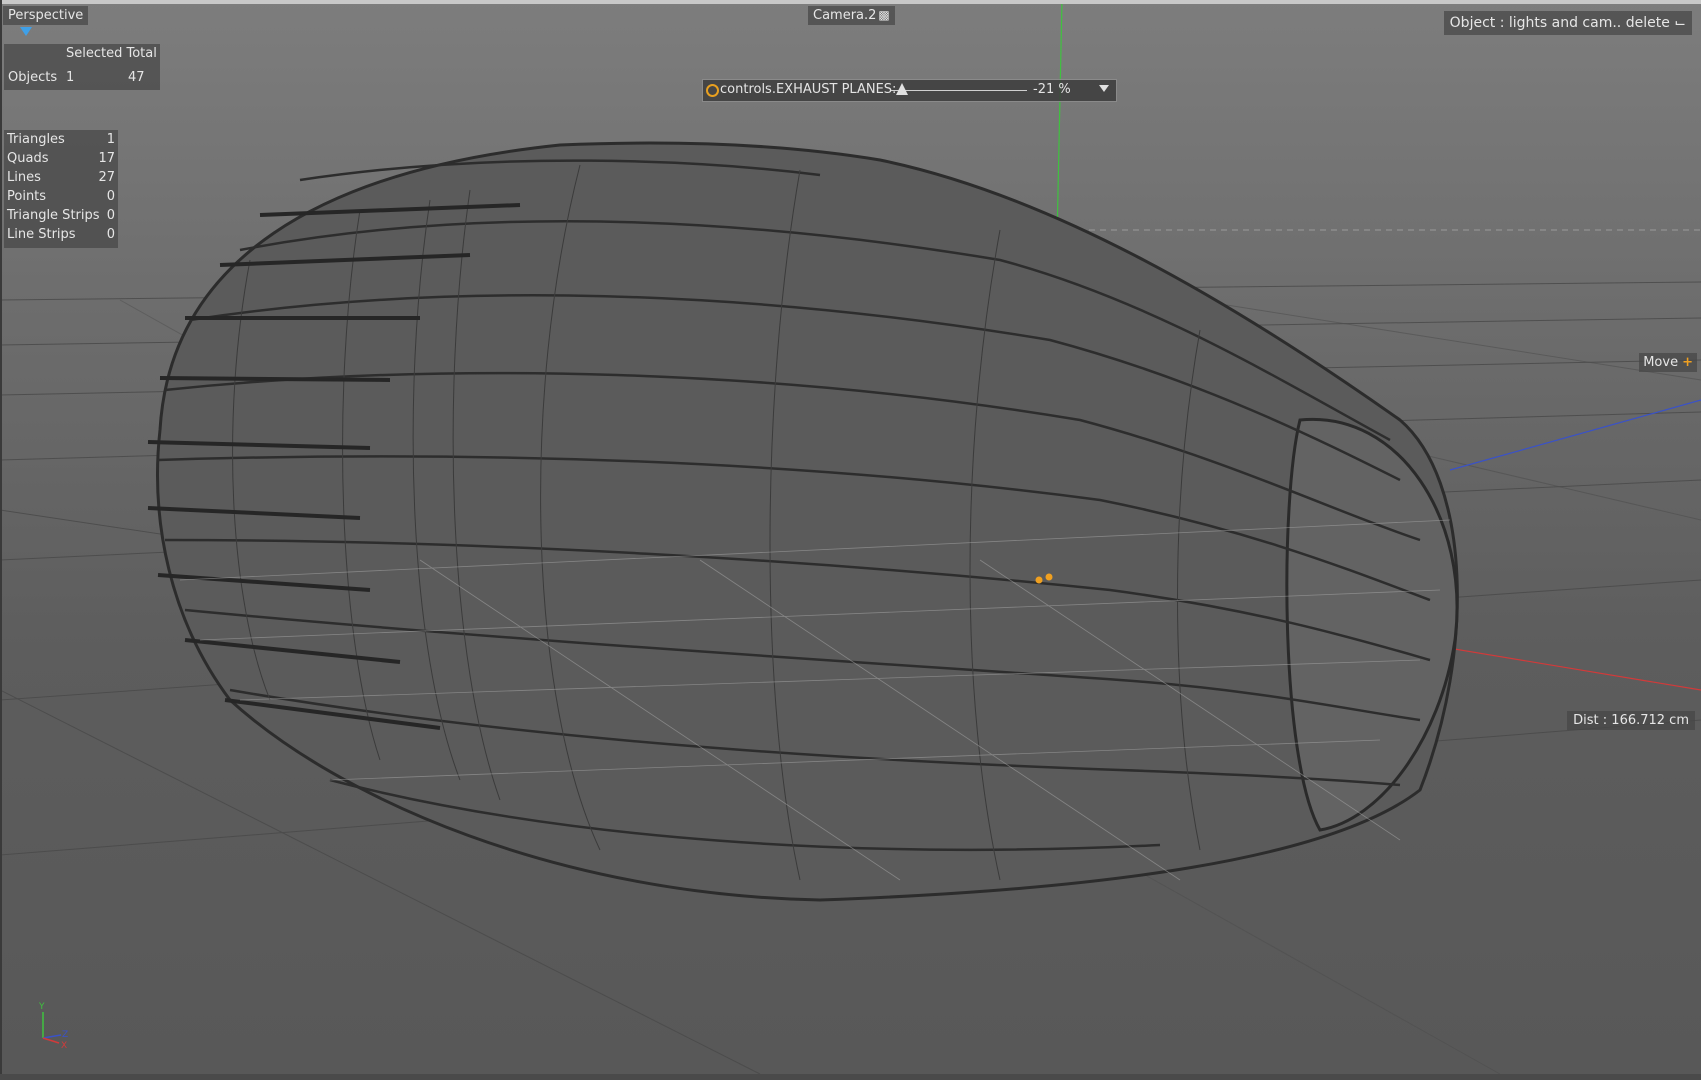 The image size is (1701, 1080). What do you see at coordinates (41, 1007) in the screenshot?
I see `gizmo-y-label: Y` at bounding box center [41, 1007].